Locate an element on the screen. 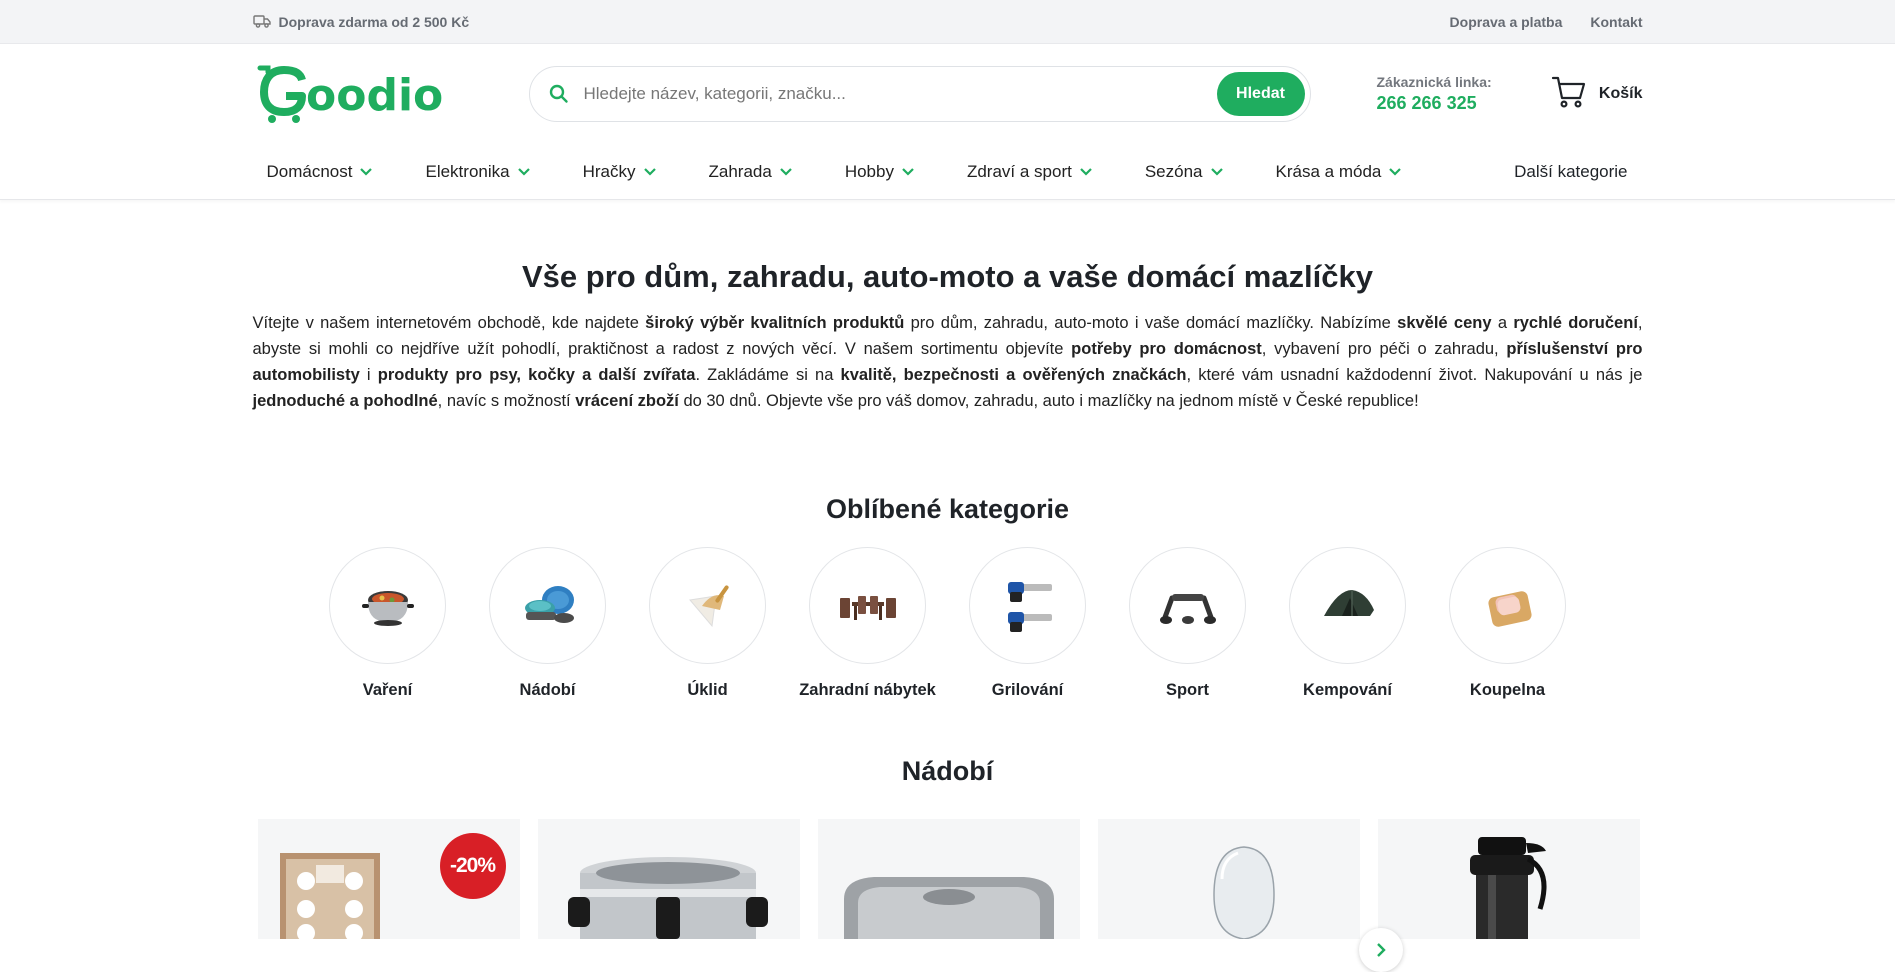 This screenshot has width=1895, height=972. nav-label: Krása a móda is located at coordinates (1328, 171).